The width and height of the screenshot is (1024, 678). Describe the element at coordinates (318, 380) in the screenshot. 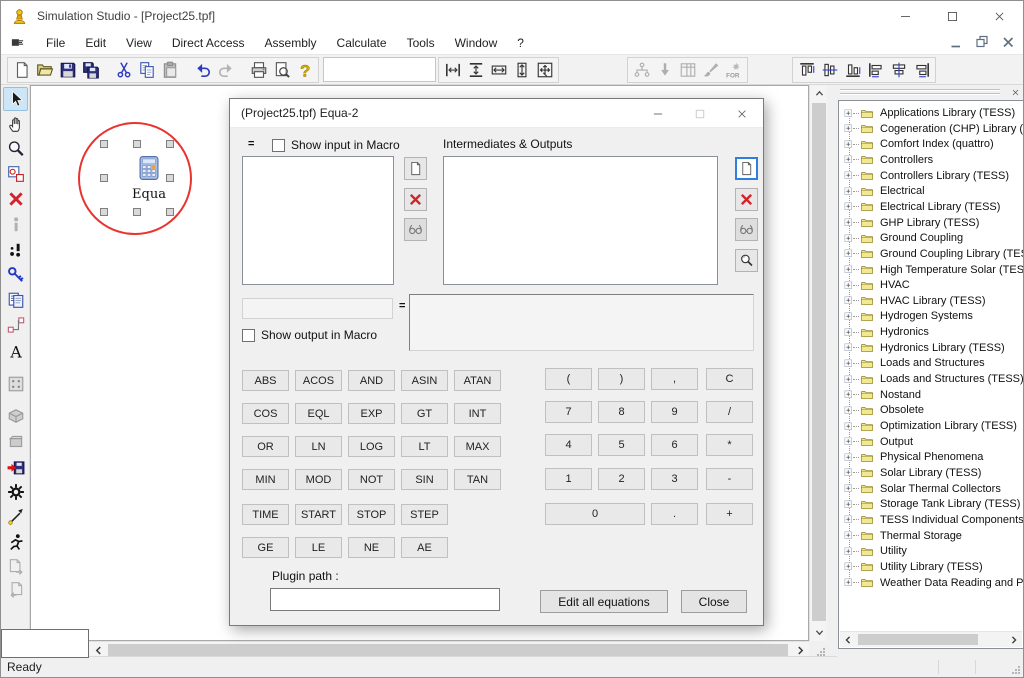

I see `func-acos-button: ACOS` at that location.